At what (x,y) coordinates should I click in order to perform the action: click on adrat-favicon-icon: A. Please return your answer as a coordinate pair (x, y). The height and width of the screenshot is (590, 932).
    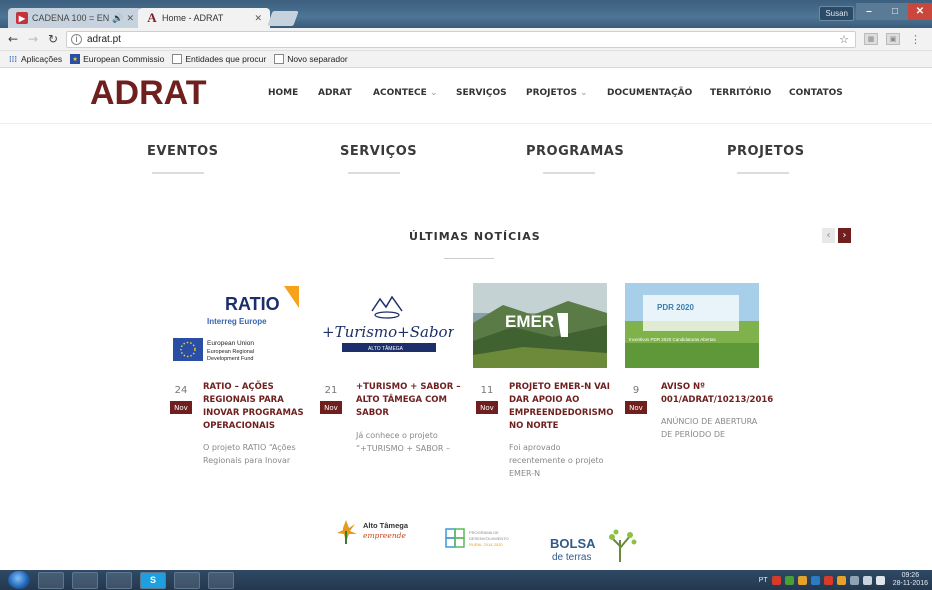
    Looking at the image, I should click on (152, 17).